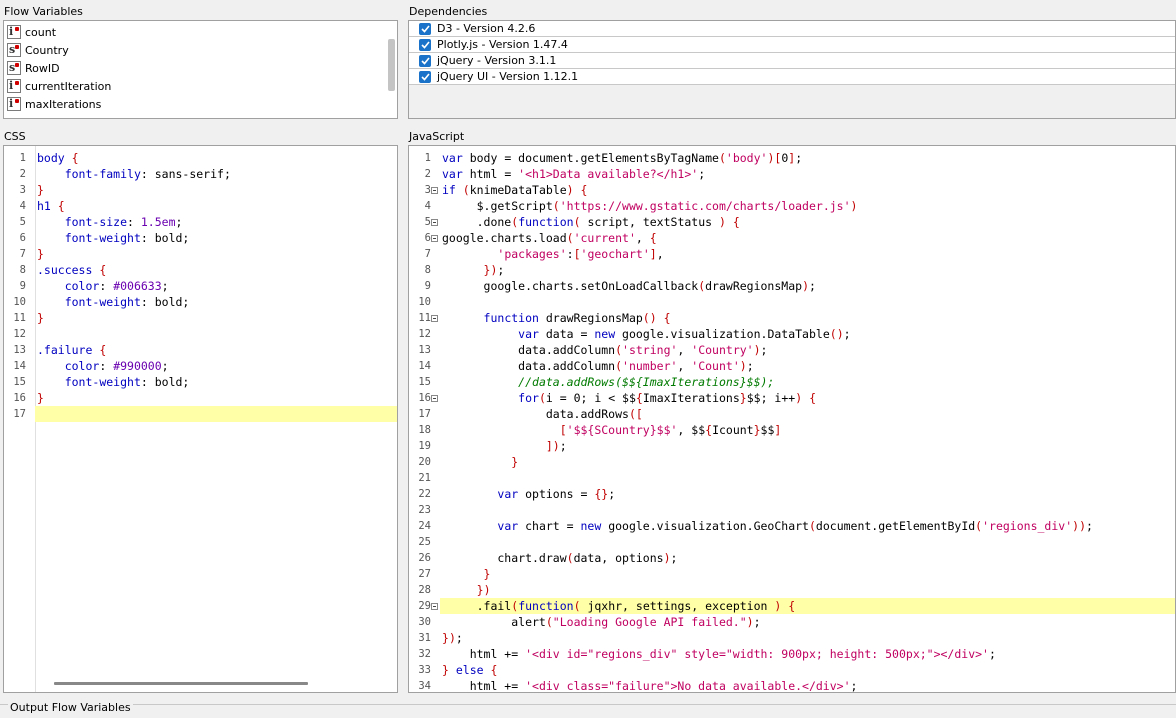  What do you see at coordinates (792, 29) in the screenshot?
I see `dependency-item: D3 - Version 4.2.6` at bounding box center [792, 29].